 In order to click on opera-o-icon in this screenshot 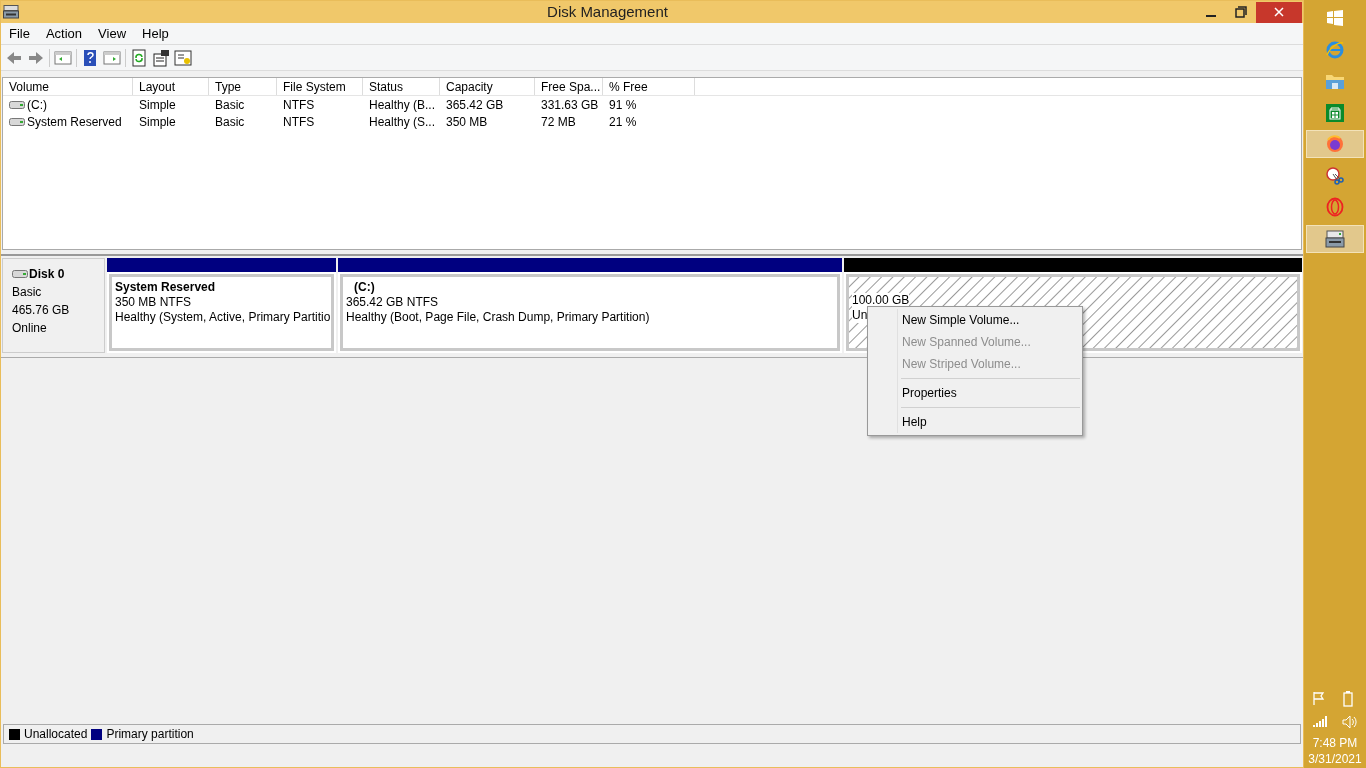, I will do `click(1335, 207)`.